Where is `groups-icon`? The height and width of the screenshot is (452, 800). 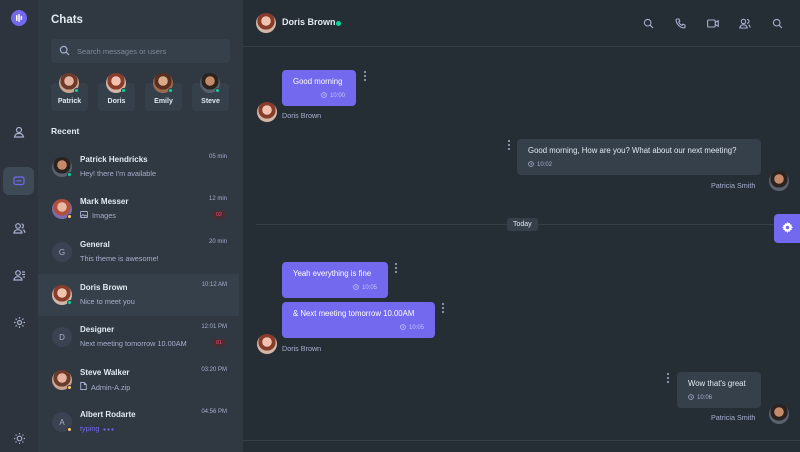
groups-icon is located at coordinates (19, 228).